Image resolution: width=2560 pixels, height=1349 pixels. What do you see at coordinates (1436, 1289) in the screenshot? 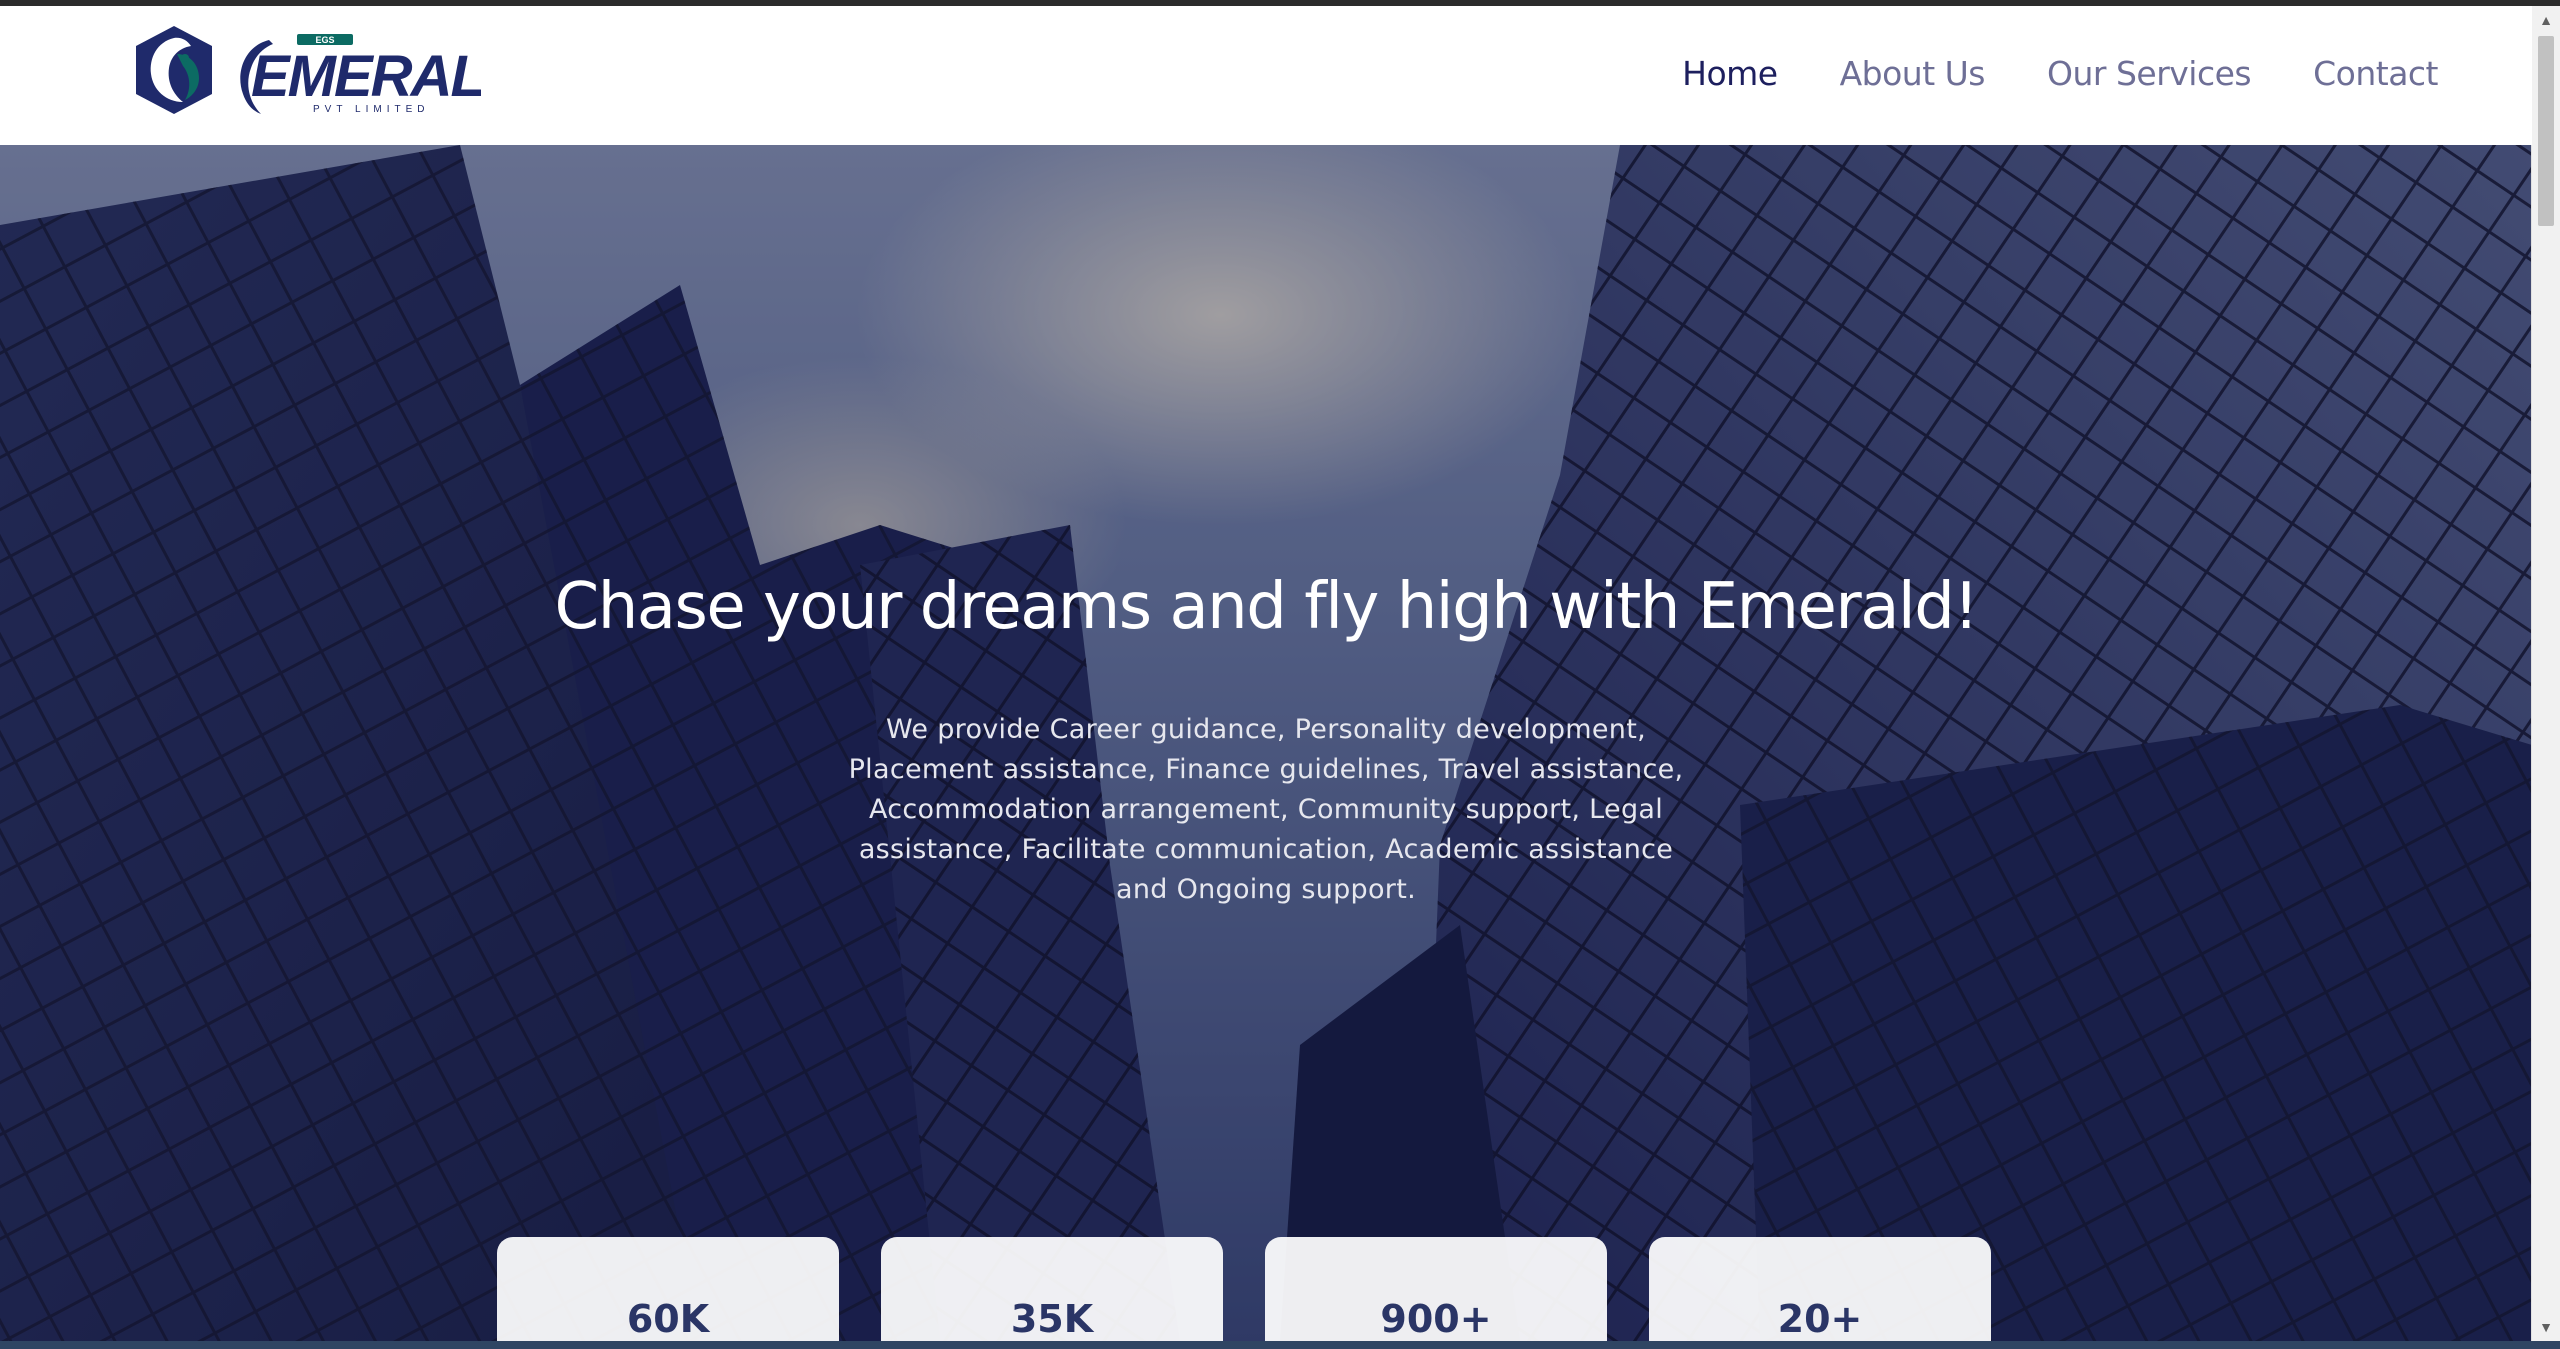
I see `stat-card: 900+` at bounding box center [1436, 1289].